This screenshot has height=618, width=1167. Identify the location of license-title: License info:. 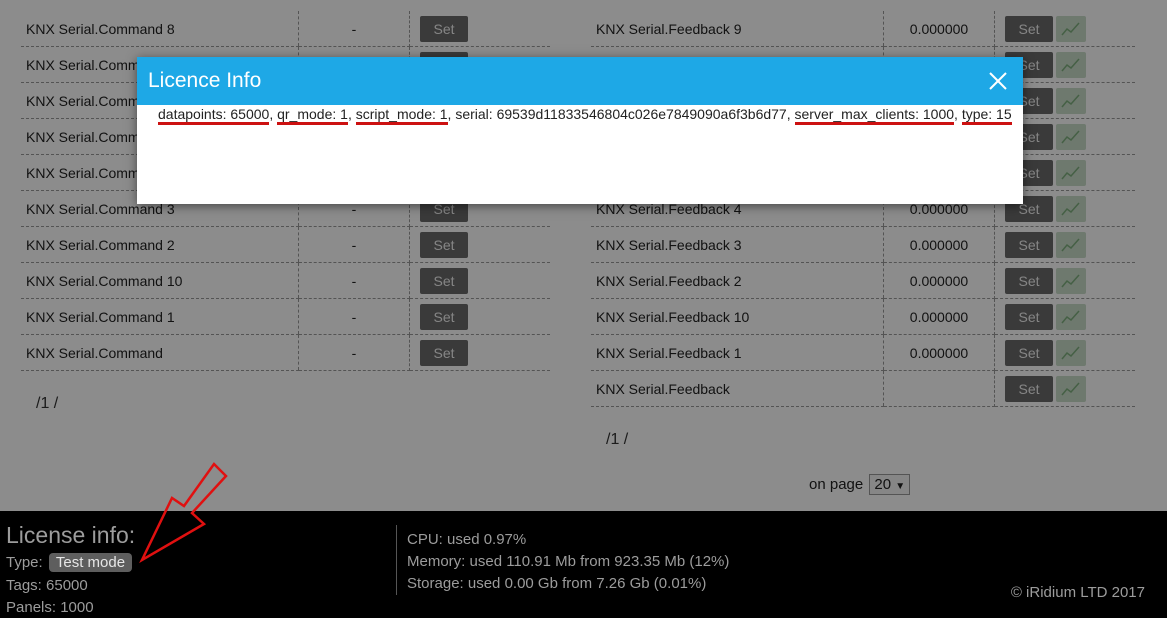
(71, 535).